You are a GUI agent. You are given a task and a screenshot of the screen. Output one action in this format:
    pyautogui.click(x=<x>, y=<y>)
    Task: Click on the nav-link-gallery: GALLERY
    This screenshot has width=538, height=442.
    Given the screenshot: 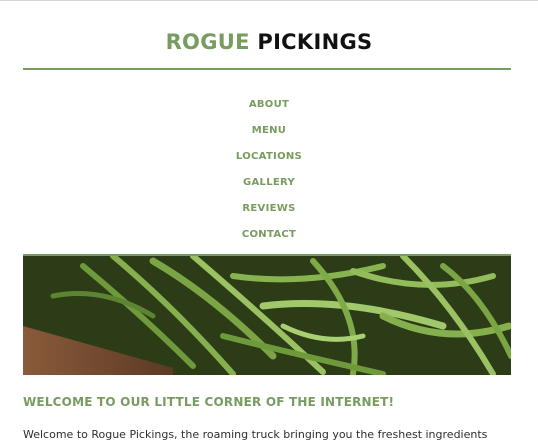 What is the action you would take?
    pyautogui.click(x=269, y=182)
    